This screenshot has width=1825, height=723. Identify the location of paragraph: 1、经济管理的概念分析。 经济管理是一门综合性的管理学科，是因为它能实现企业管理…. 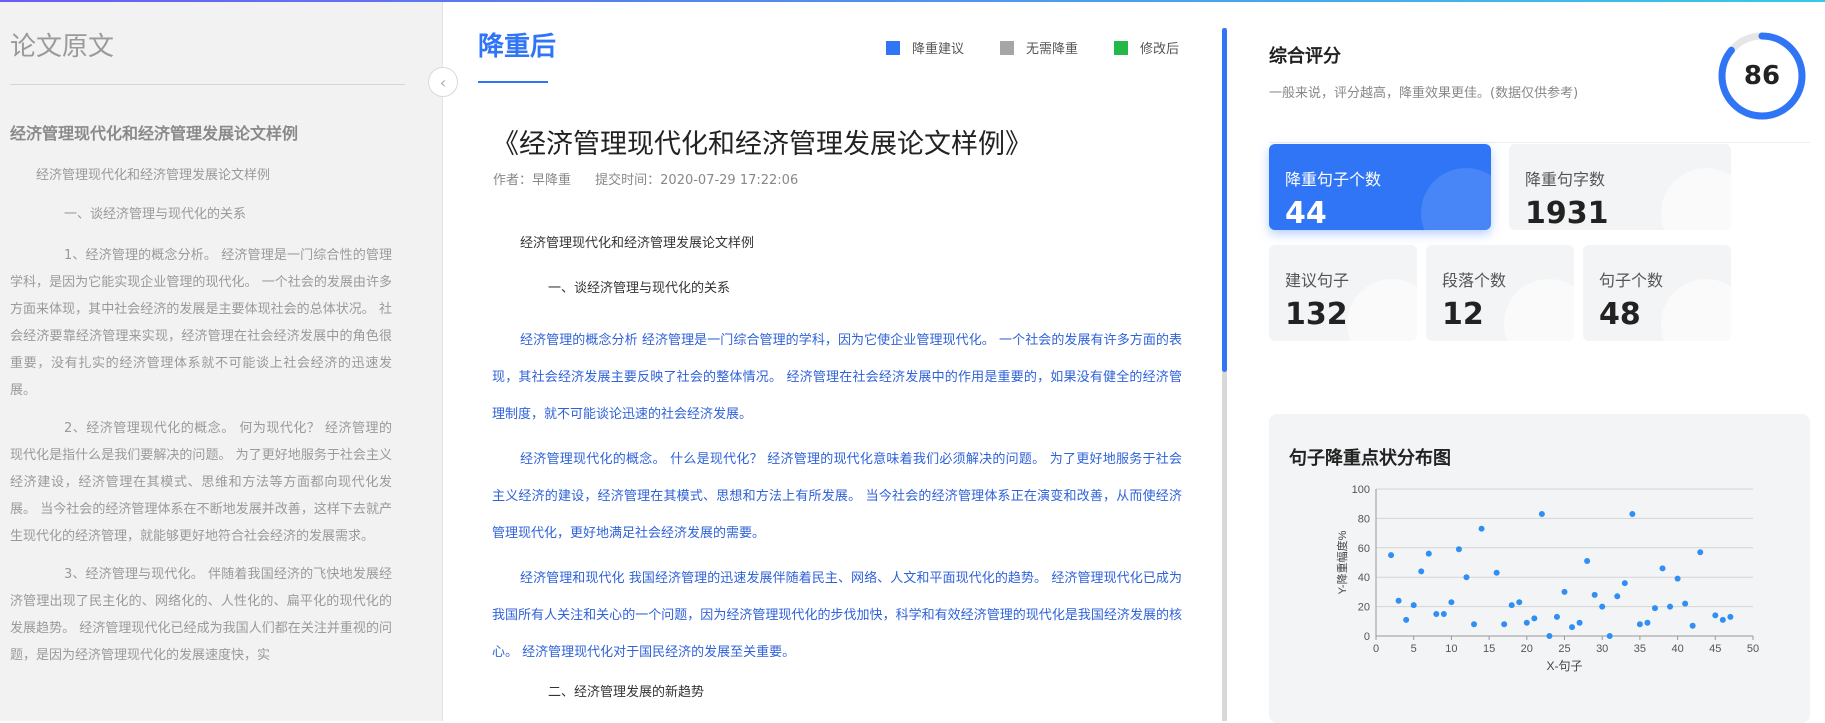
(201, 323).